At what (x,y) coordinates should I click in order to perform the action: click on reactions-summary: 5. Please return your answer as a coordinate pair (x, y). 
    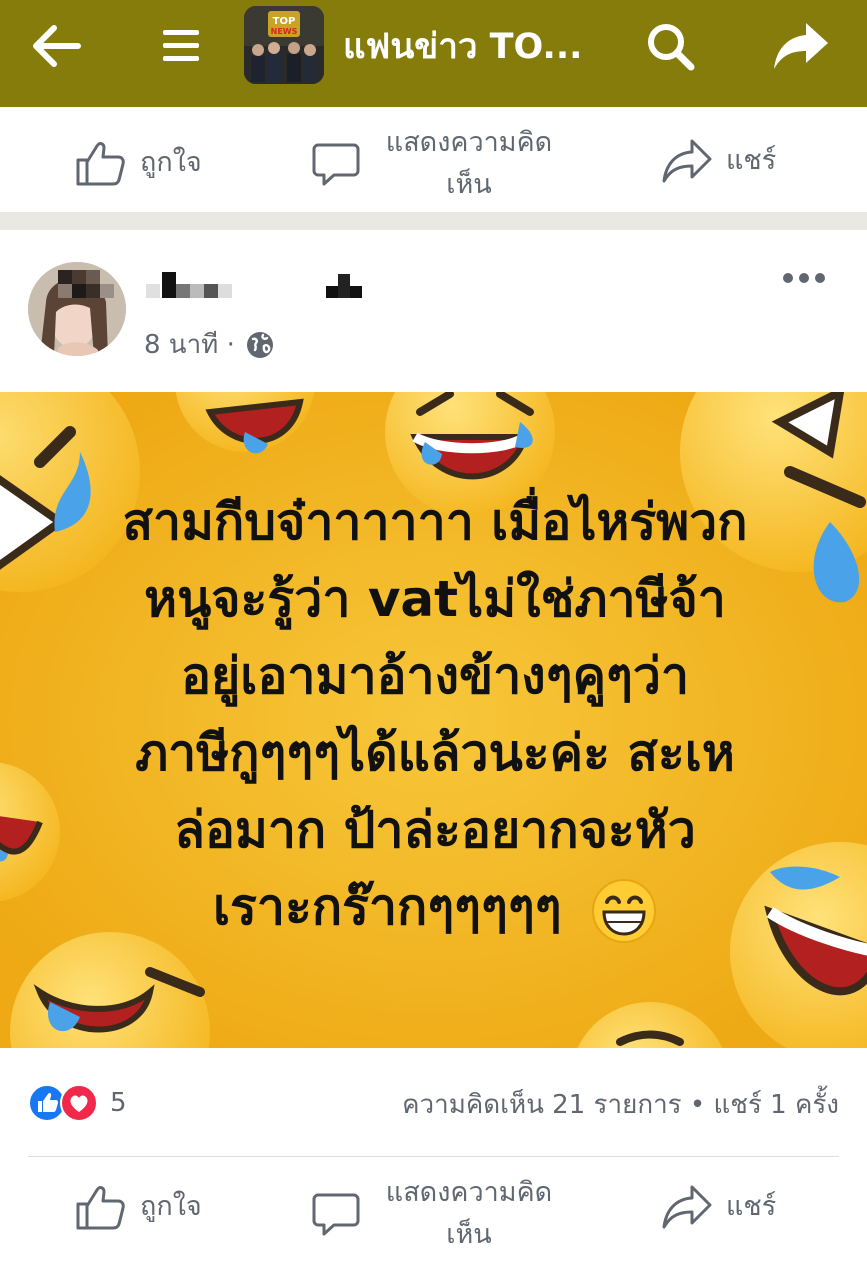
    Looking at the image, I should click on (77, 1103).